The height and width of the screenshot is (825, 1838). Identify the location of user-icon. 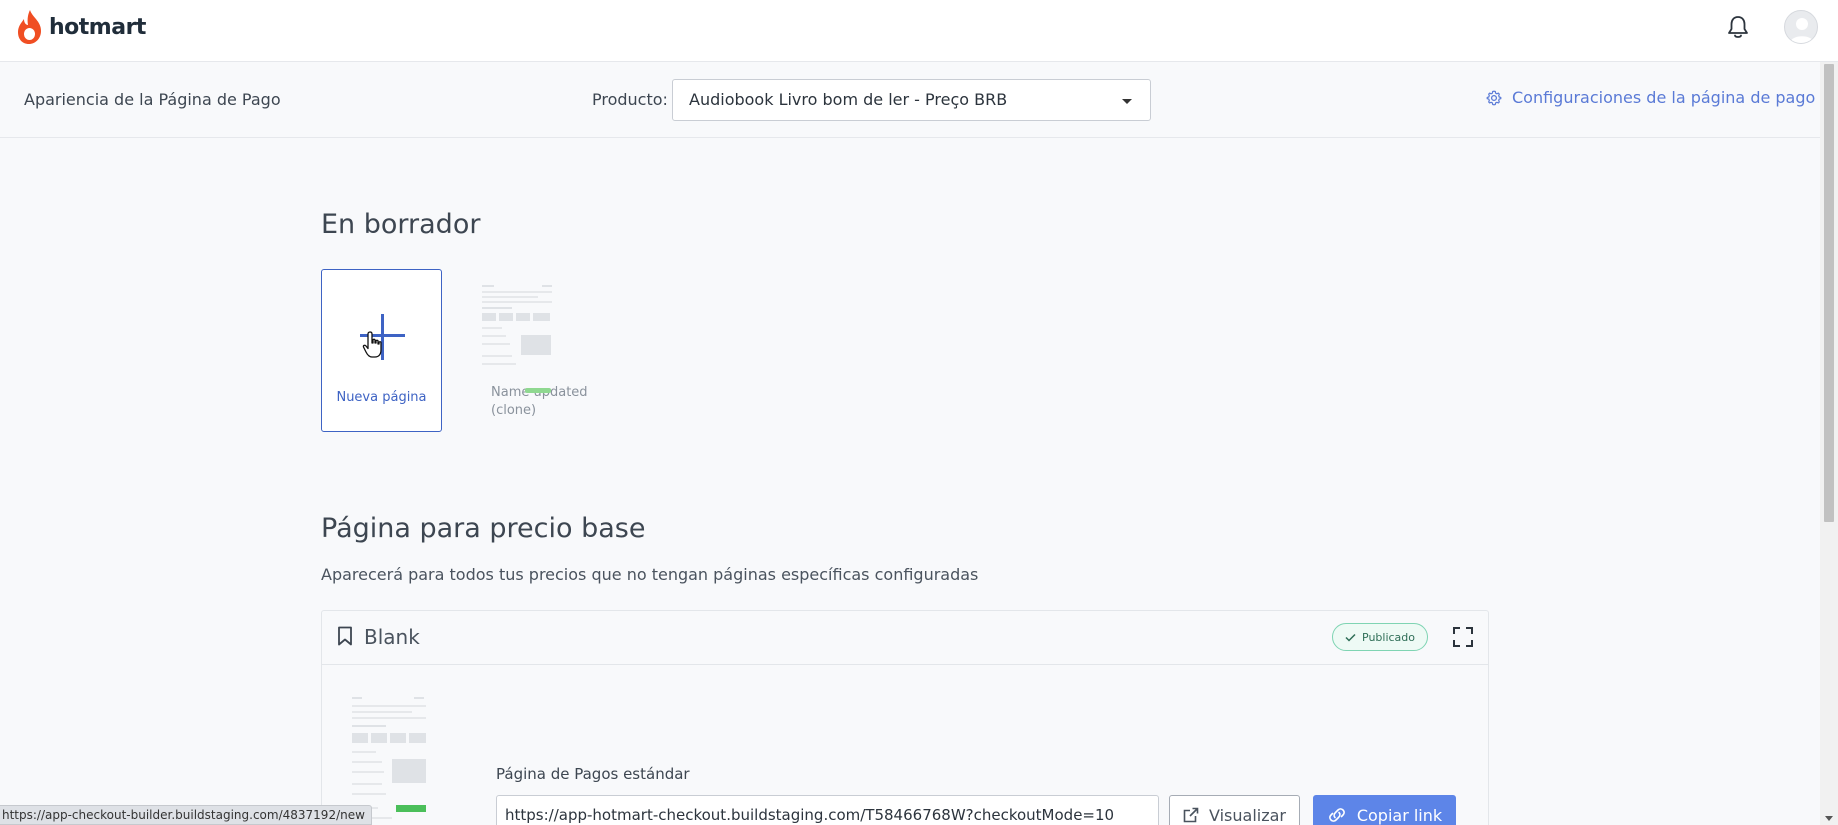
(1802, 30).